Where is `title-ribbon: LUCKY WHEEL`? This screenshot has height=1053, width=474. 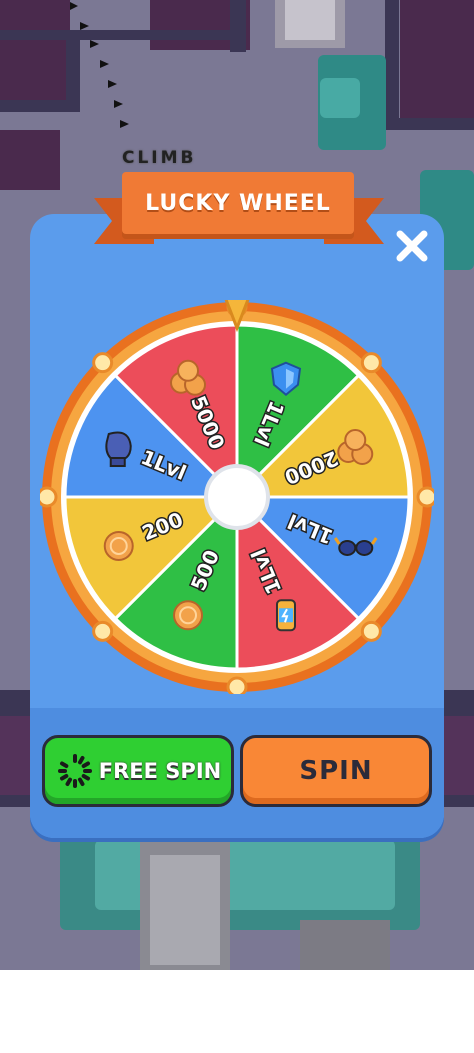 title-ribbon: LUCKY WHEEL is located at coordinates (239, 218).